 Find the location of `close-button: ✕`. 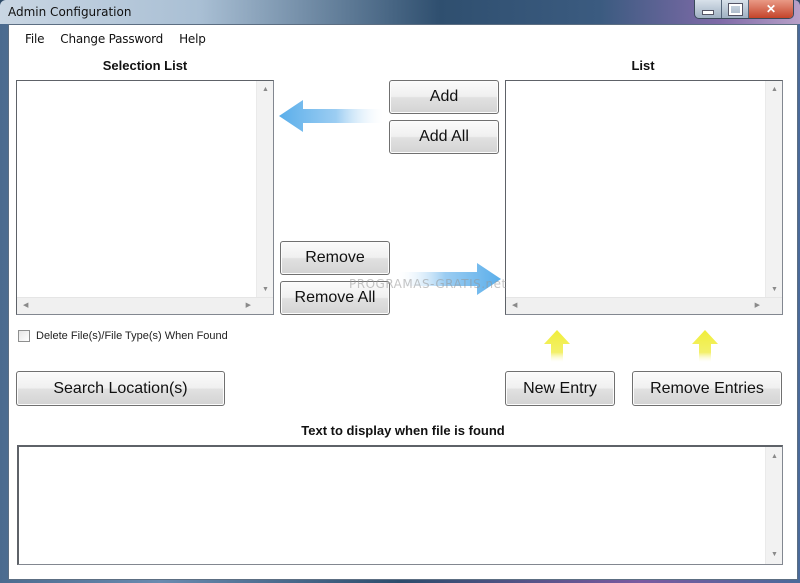

close-button: ✕ is located at coordinates (771, 9).